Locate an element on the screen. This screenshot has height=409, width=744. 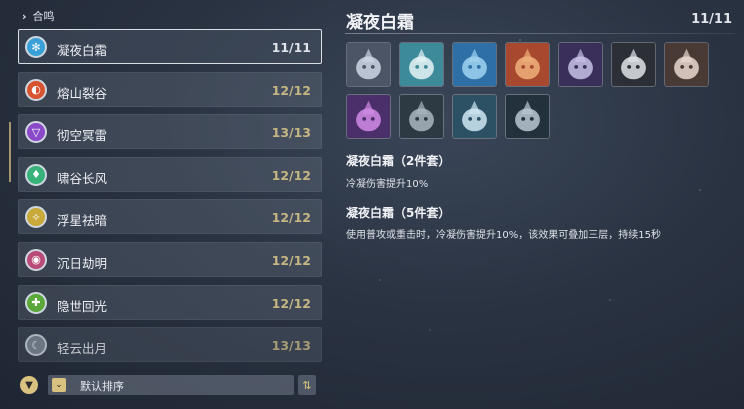
filter-icon: ▼ is located at coordinates (29, 385).